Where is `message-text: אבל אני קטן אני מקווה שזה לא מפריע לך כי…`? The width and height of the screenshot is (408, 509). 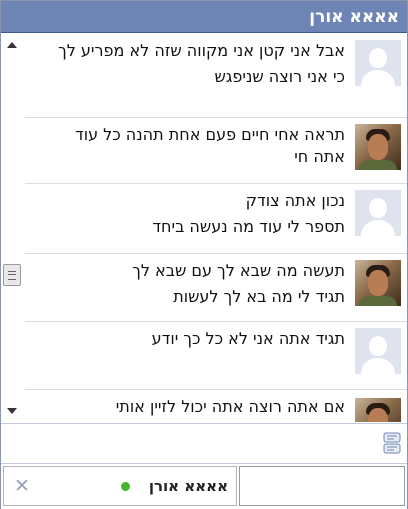
message-text: אבל אני קטן אני מקווה שזה לא מפריע לך כי… is located at coordinates (195, 66).